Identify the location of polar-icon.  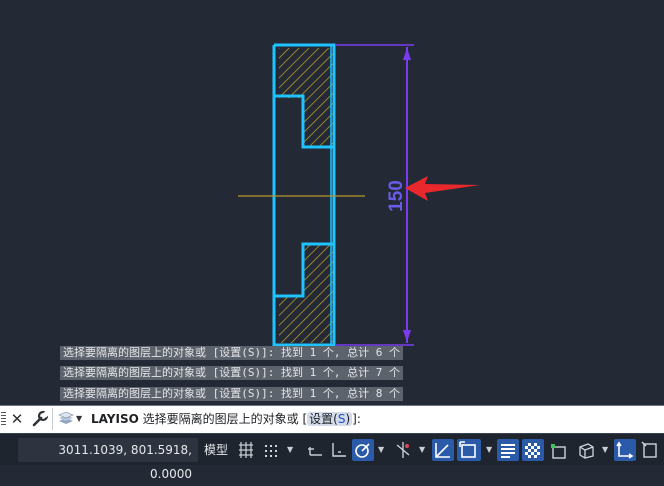
(363, 450).